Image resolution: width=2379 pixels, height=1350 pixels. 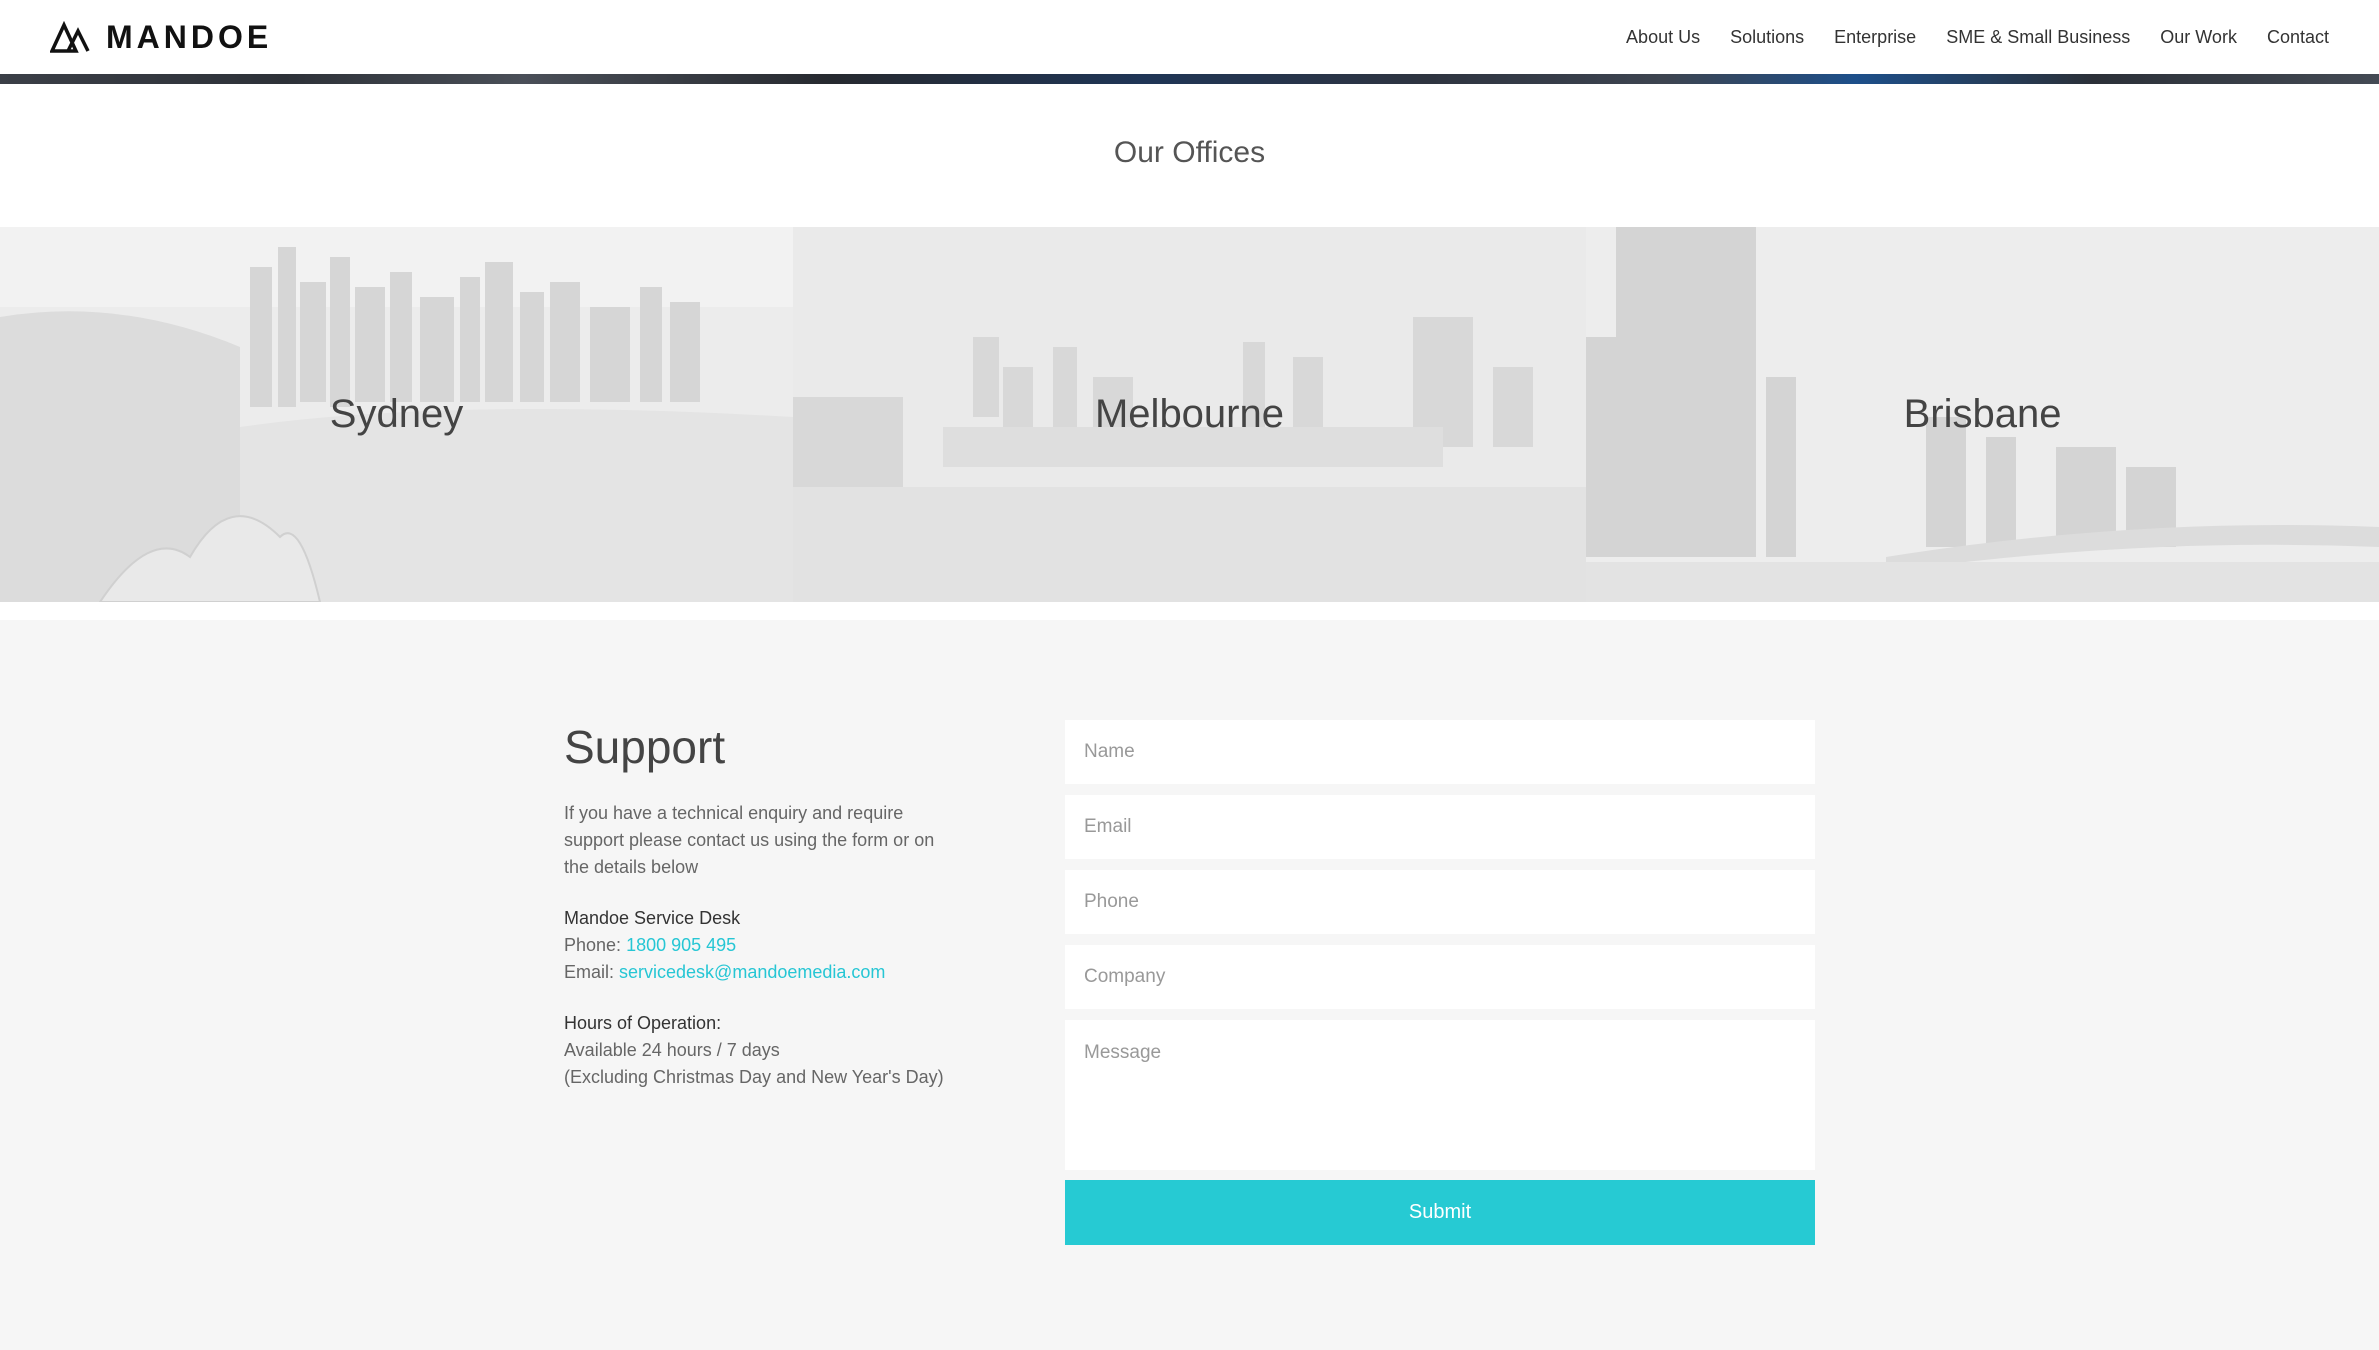 I want to click on office-label-brisbane: Brisbane, so click(x=1982, y=414).